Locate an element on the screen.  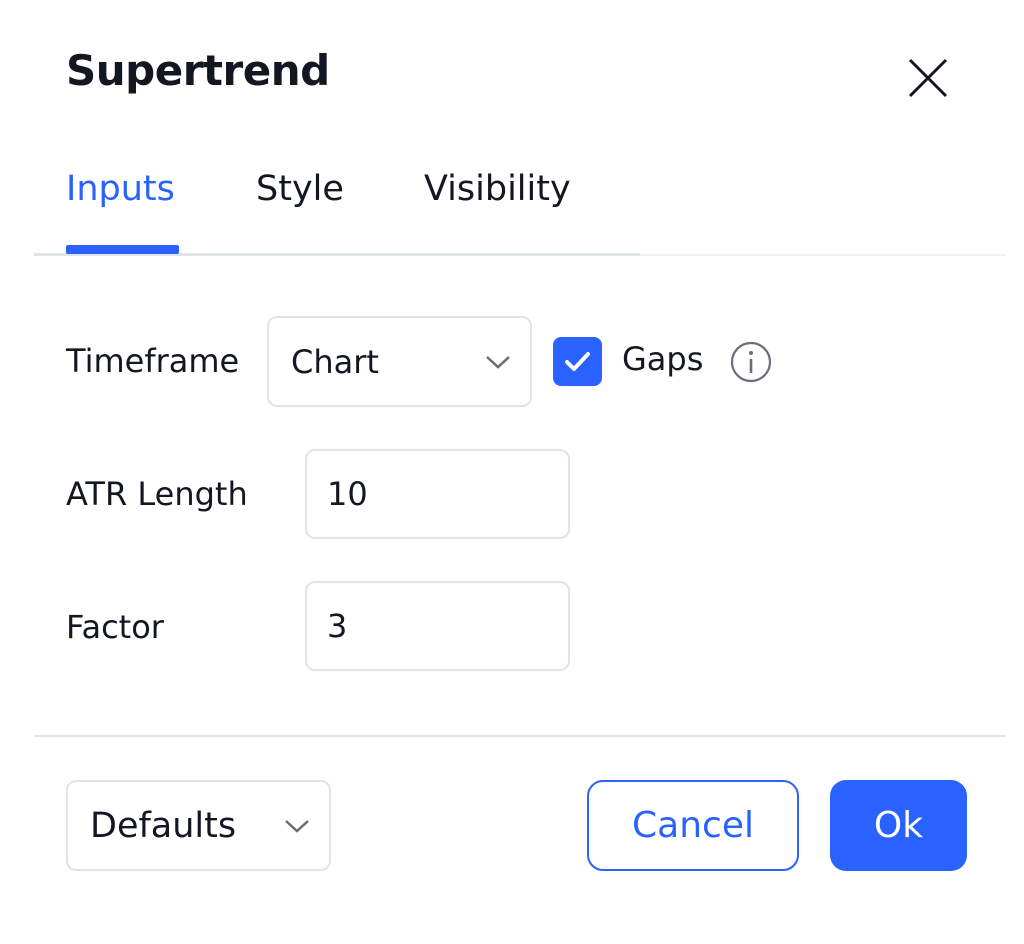
active-tab-indicator is located at coordinates (122, 249).